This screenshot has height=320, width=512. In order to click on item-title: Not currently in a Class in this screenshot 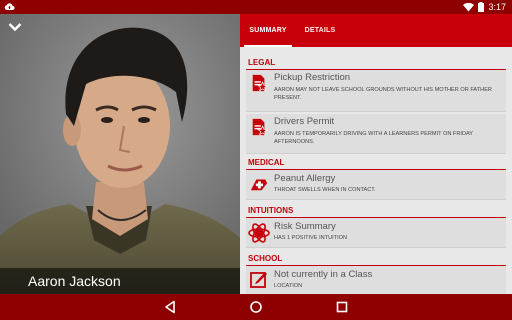, I will do `click(323, 274)`.